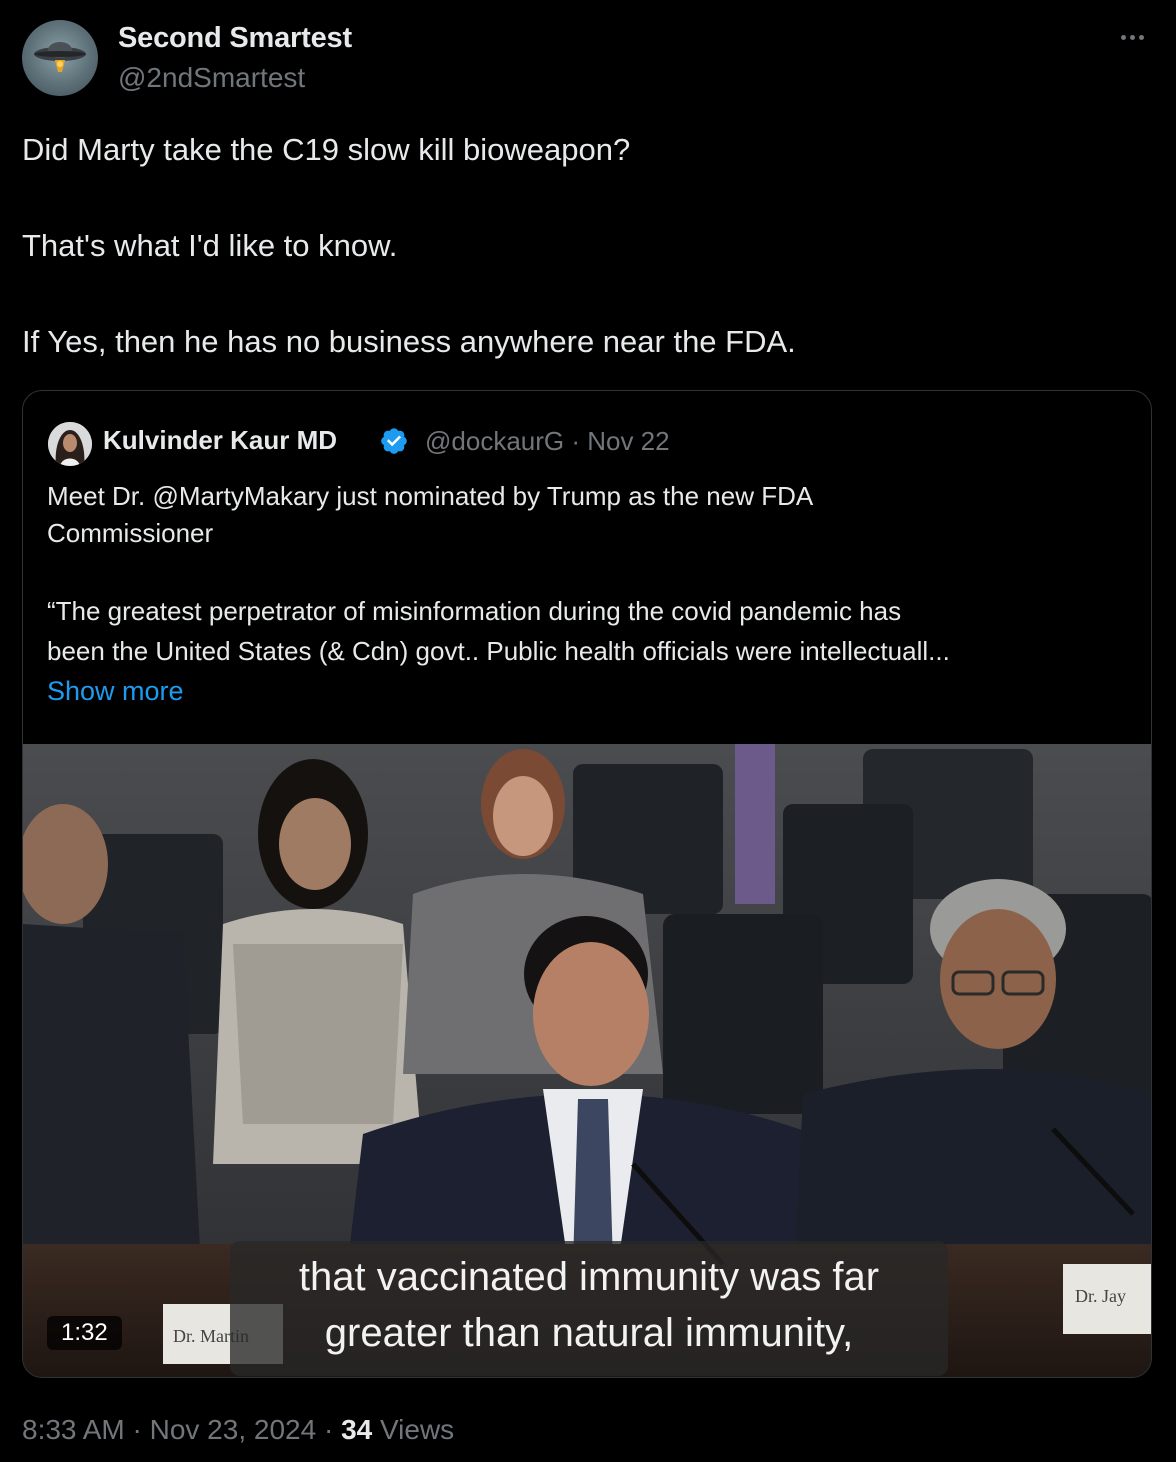  Describe the element at coordinates (589, 1333) in the screenshot. I see `caption-line: greater than natural immunity,` at that location.